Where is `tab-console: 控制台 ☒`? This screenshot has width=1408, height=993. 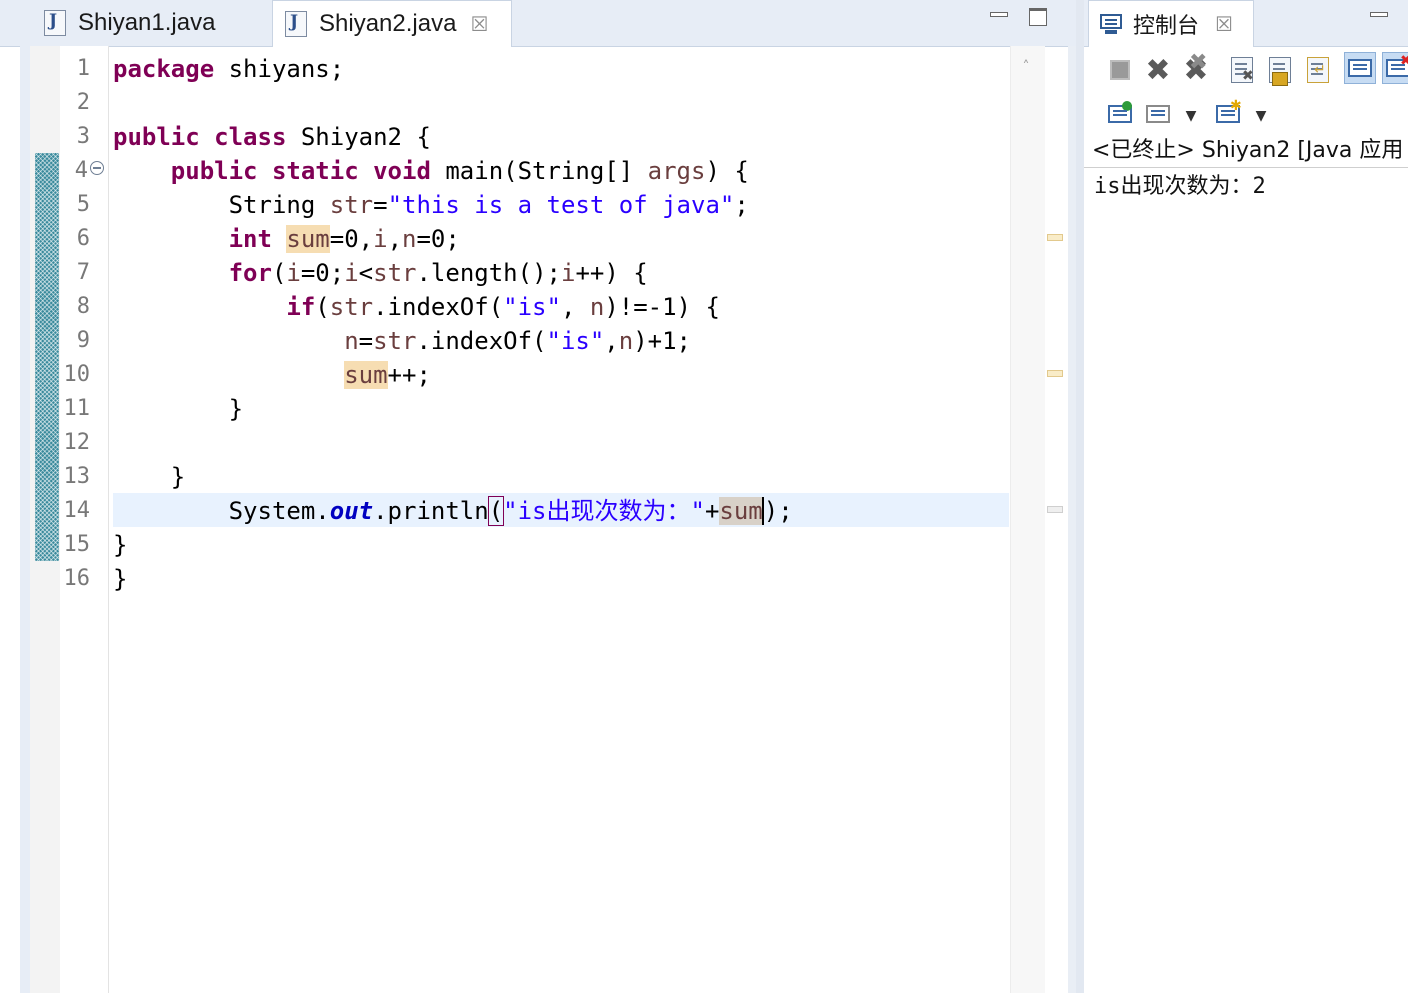
tab-console: 控制台 ☒ is located at coordinates (1171, 23).